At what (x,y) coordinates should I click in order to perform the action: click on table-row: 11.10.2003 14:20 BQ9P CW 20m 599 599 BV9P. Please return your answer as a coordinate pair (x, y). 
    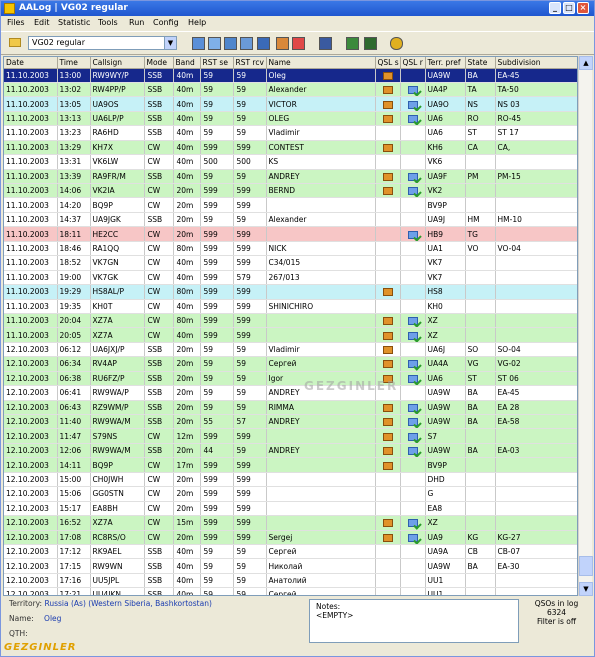
    Looking at the image, I should click on (290, 205).